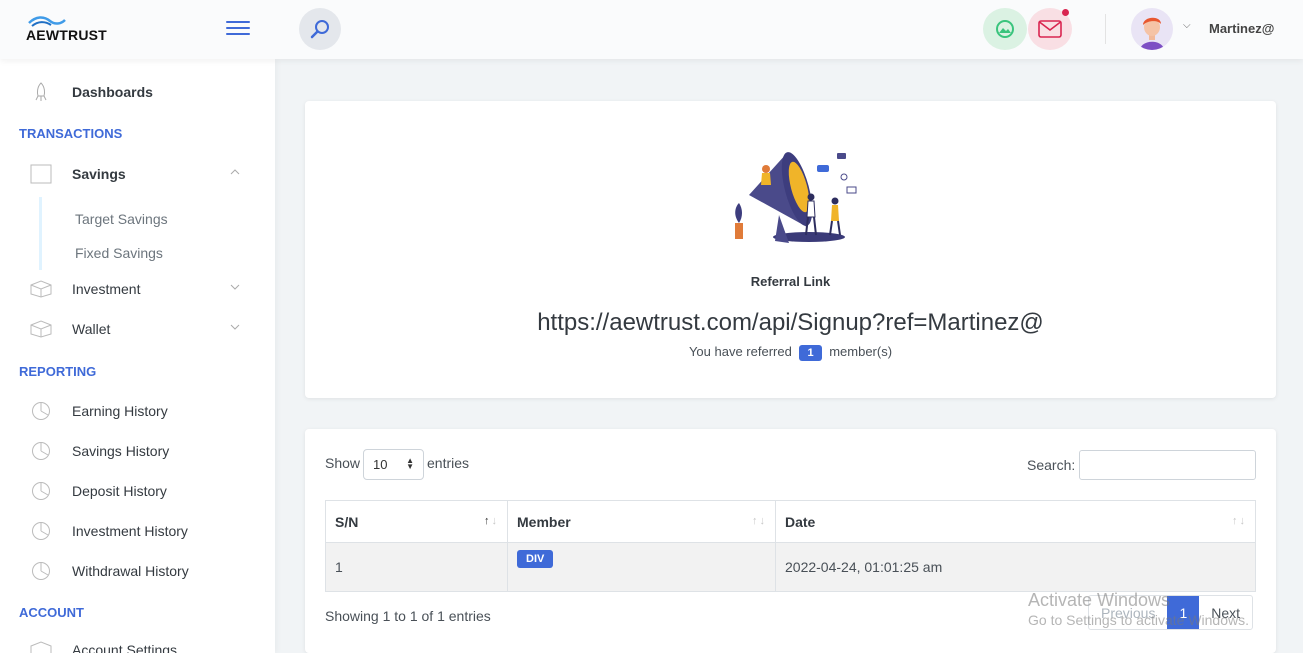  I want to click on gallery-button, so click(1005, 29).